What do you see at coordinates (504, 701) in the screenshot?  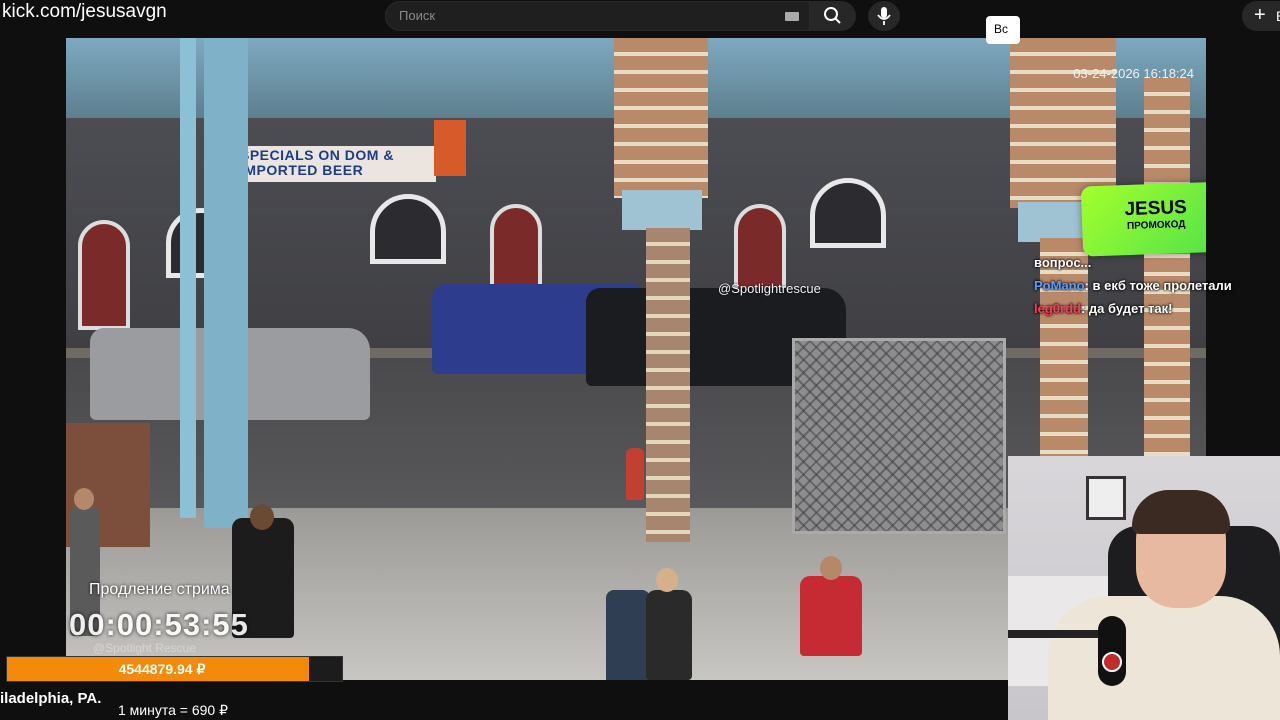 I see `bottom-strip: iladelphia, PA. 1 минута = 690 ₽` at bounding box center [504, 701].